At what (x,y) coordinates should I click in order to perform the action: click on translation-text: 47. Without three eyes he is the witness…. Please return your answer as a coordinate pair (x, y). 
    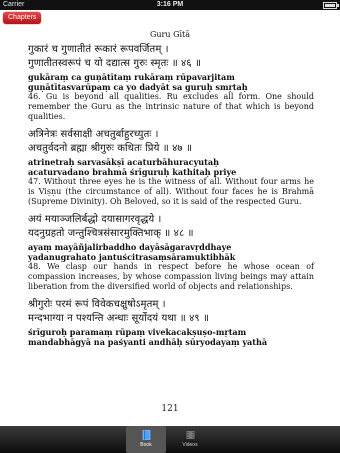
    Looking at the image, I should click on (171, 191).